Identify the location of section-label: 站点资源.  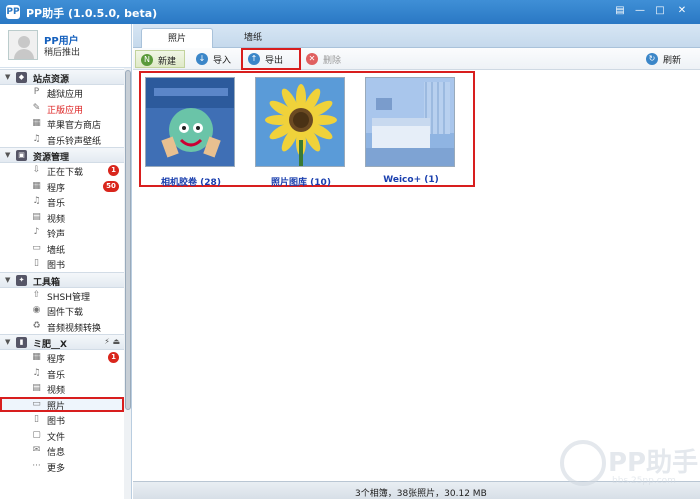
(51, 80).